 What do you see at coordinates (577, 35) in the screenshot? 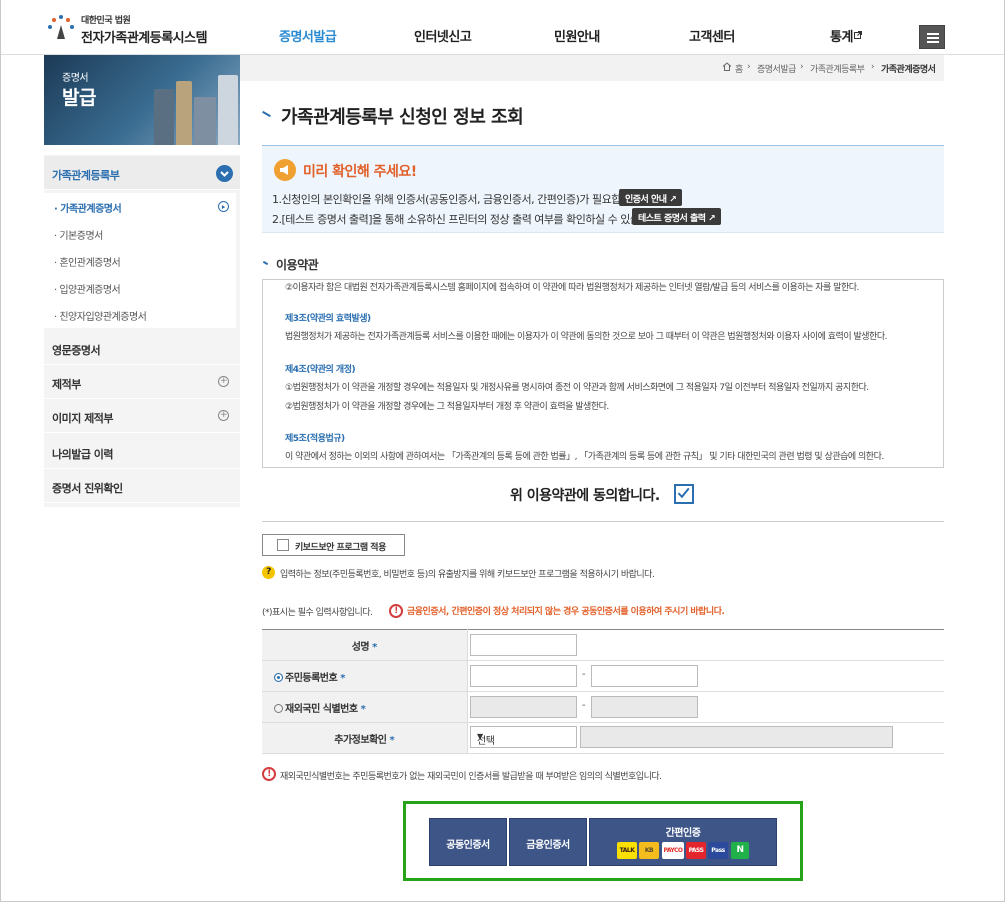
I see `nav-civil-guide: 민원안내` at bounding box center [577, 35].